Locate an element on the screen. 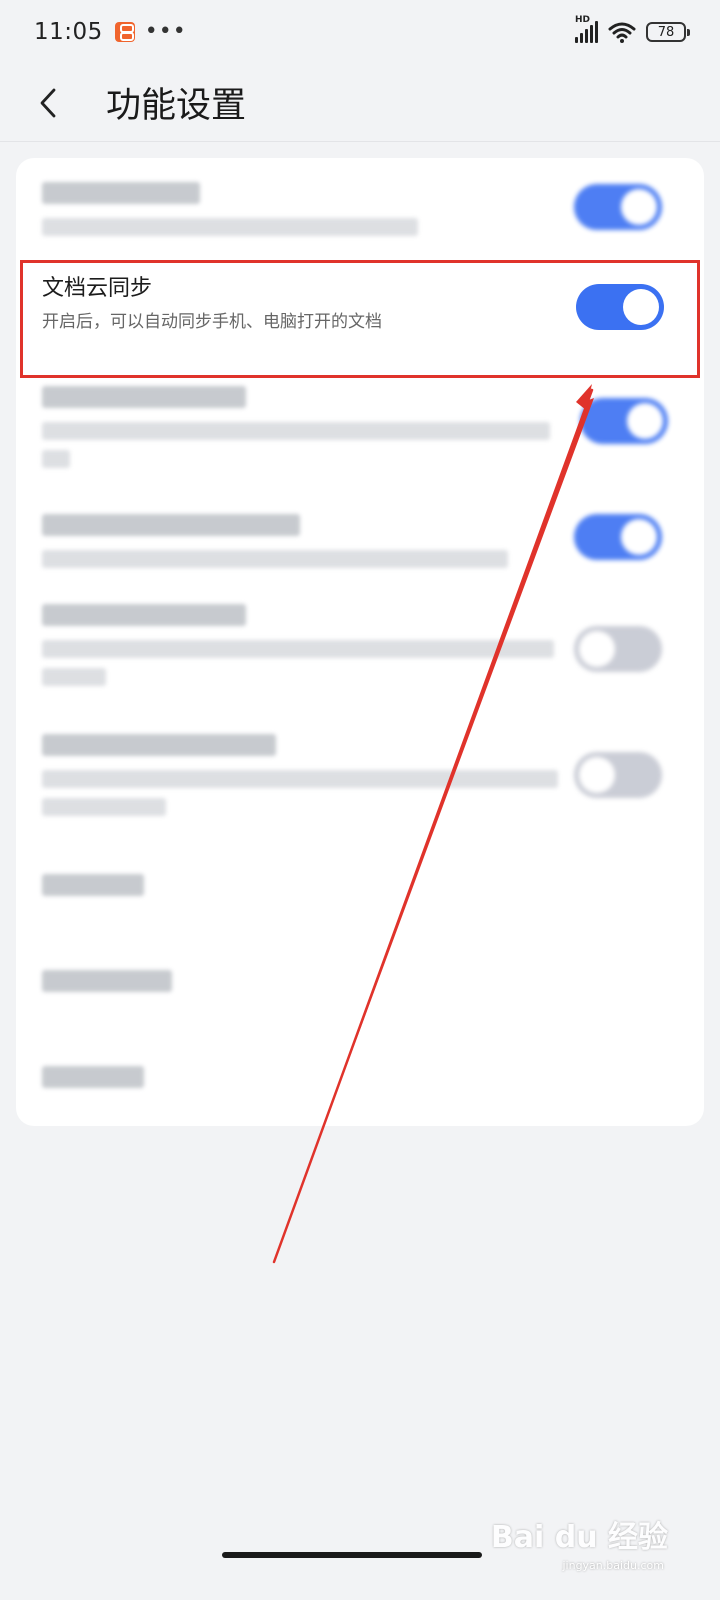 Image resolution: width=720 pixels, height=1600 pixels. document-cloud-sync-toggle is located at coordinates (620, 307).